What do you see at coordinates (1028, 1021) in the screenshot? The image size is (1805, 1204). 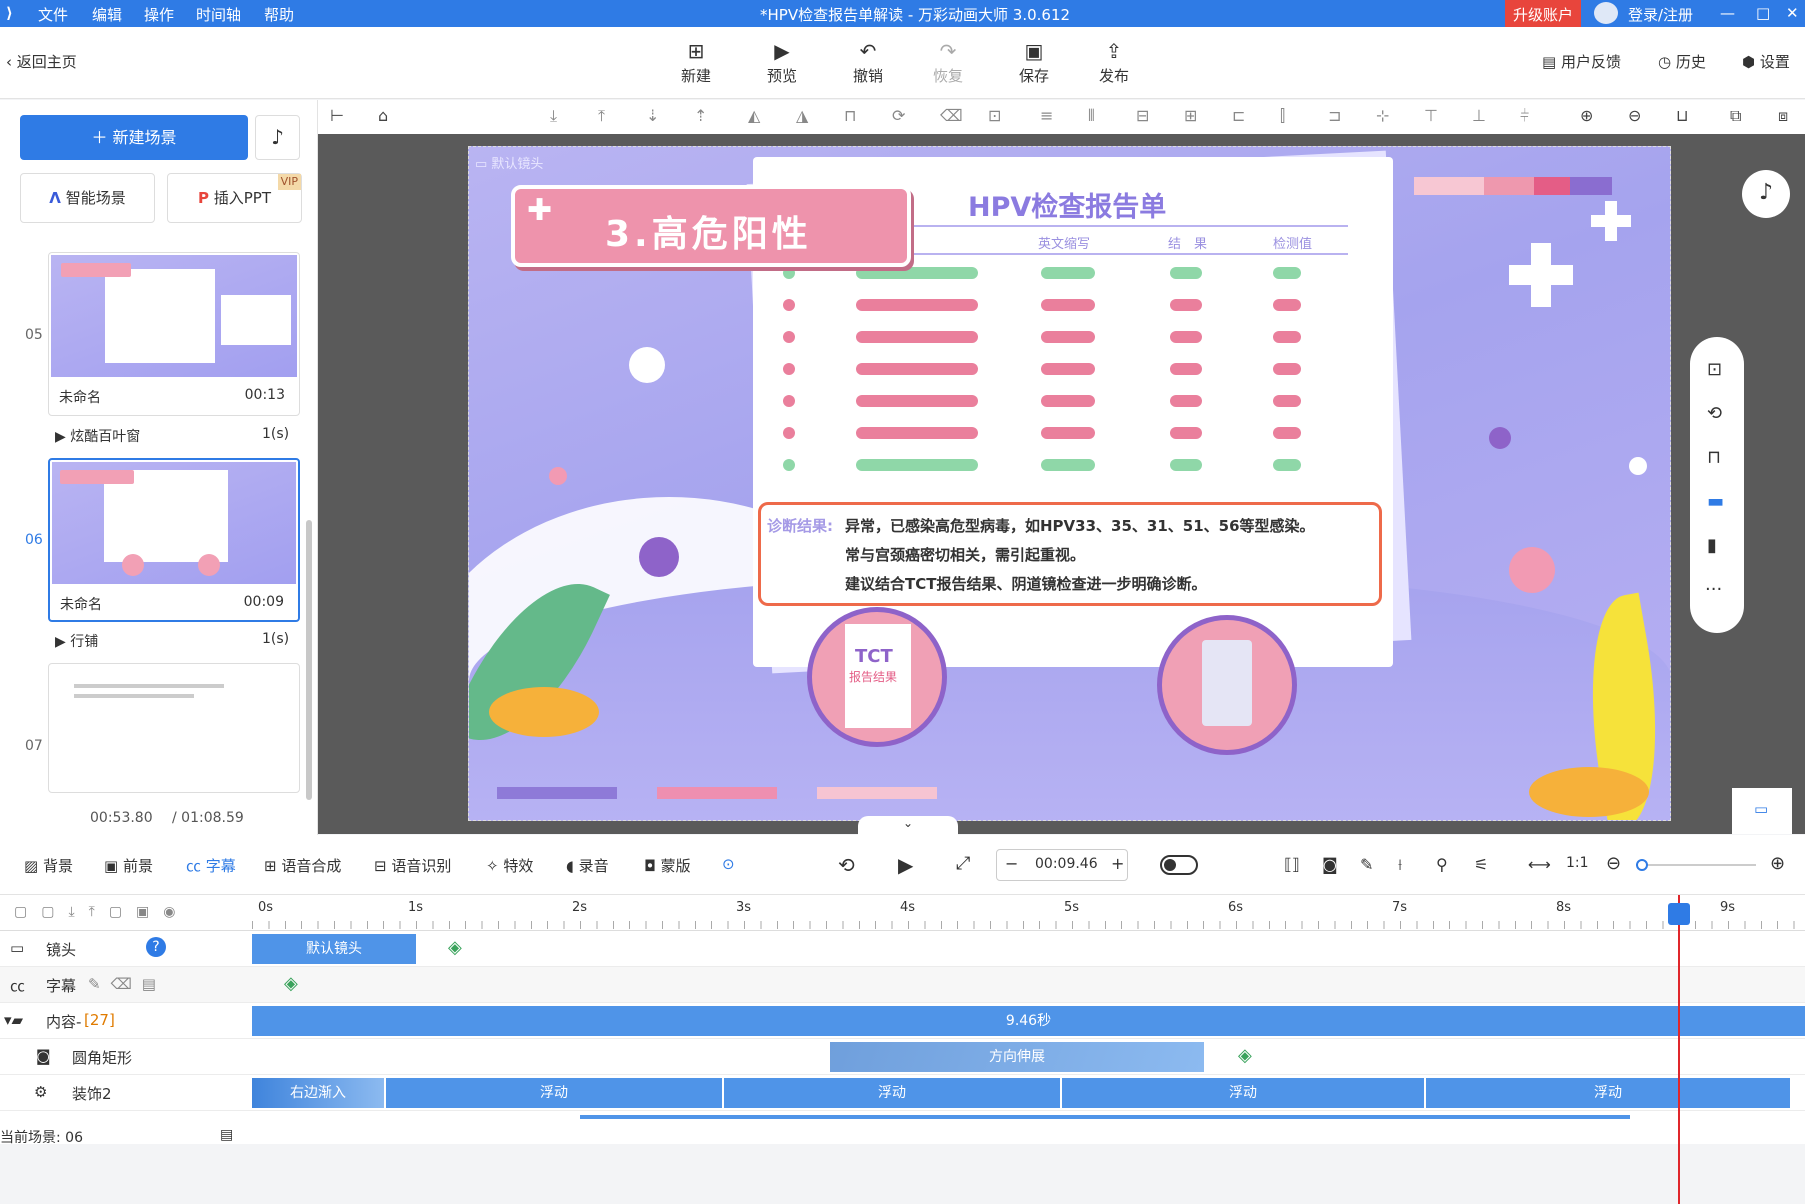 I see `content-clip: 9.46秒` at bounding box center [1028, 1021].